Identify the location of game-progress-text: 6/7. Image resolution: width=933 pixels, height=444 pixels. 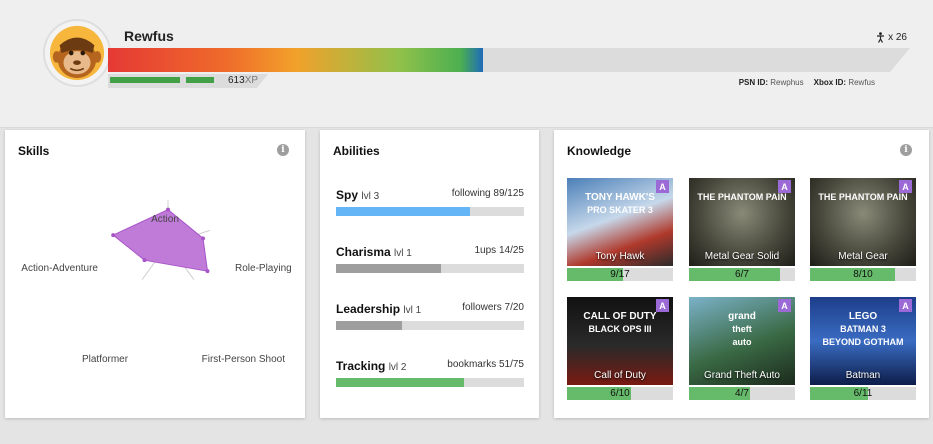
(742, 274).